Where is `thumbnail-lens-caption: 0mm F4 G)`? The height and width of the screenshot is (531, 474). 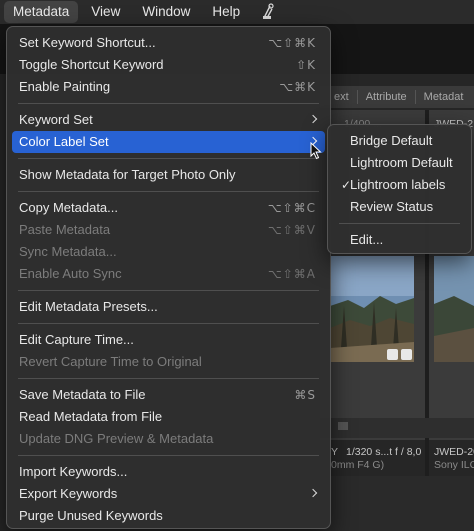
thumbnail-lens-caption: 0mm F4 G) is located at coordinates (358, 465).